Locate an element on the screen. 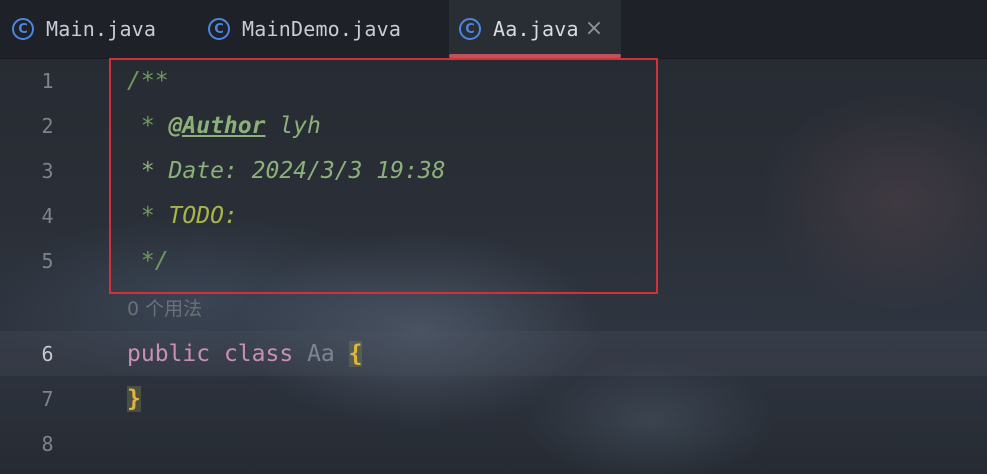 The height and width of the screenshot is (474, 987). line-number: 4 is located at coordinates (47, 215).